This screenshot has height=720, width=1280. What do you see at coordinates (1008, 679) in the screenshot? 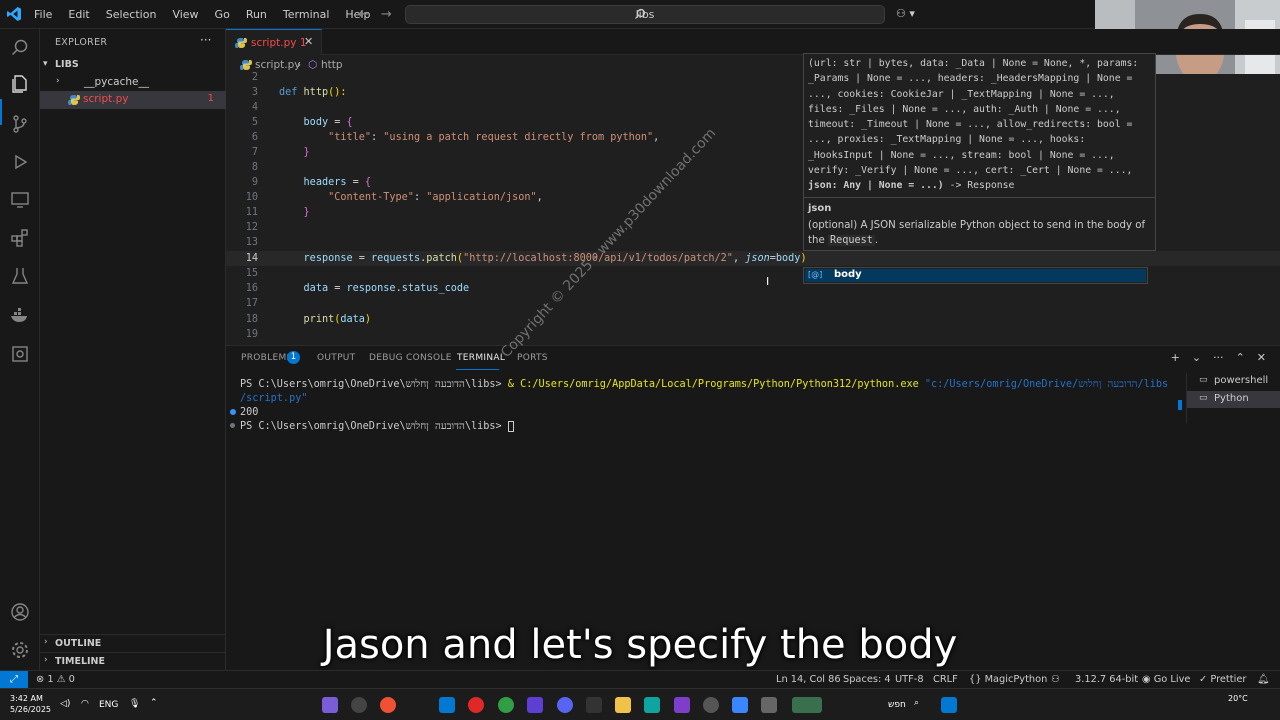
I see `language-mode: {} MagicPython` at bounding box center [1008, 679].